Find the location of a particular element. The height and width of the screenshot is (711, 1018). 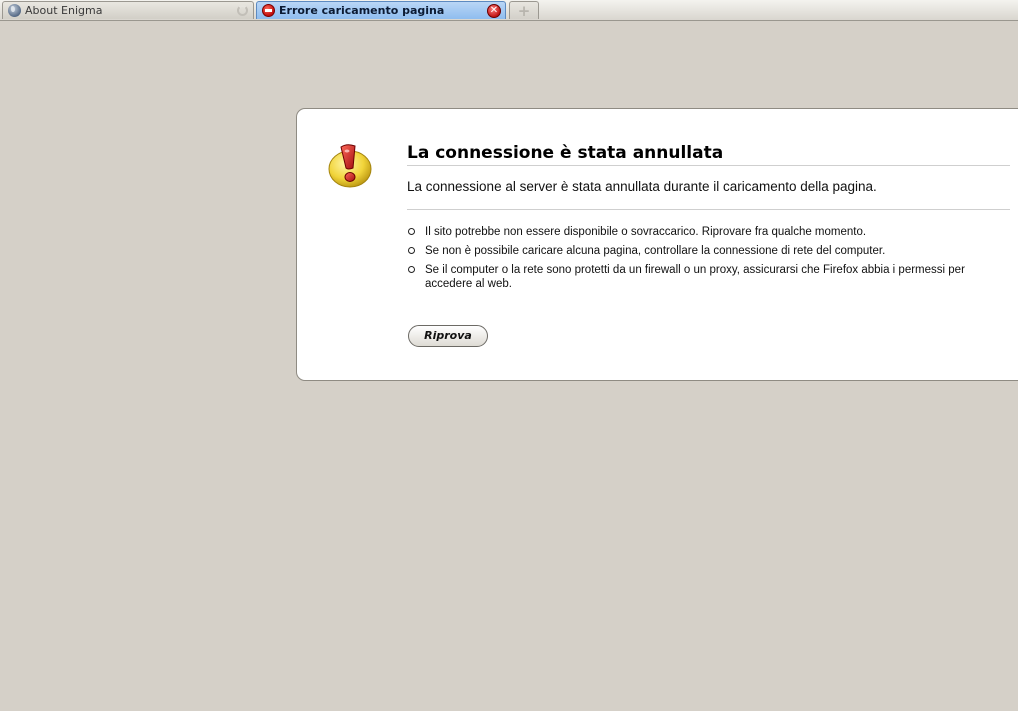

plus-icon: + is located at coordinates (524, 10).